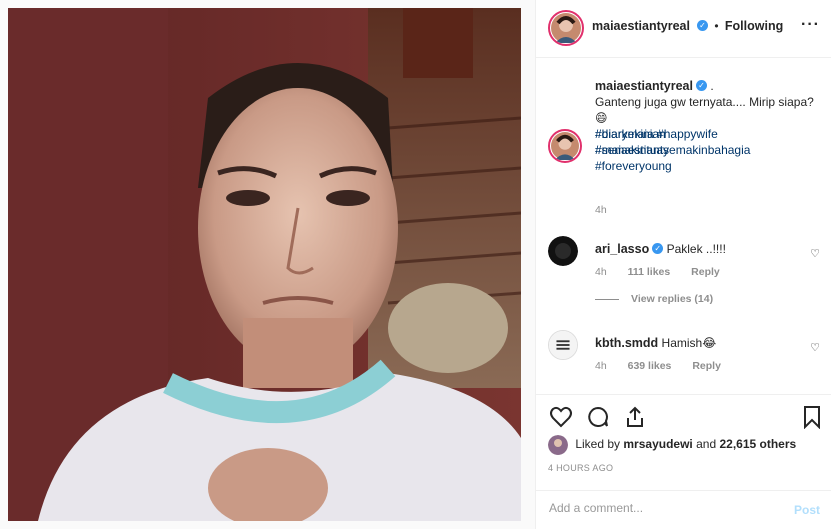  What do you see at coordinates (659, 508) in the screenshot?
I see `comment-input` at bounding box center [659, 508].